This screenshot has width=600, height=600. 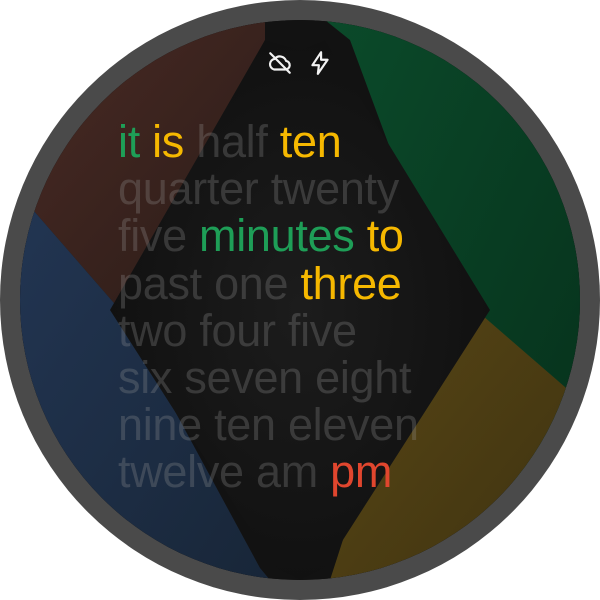 I want to click on clock-word-active: ten, so click(x=310, y=141).